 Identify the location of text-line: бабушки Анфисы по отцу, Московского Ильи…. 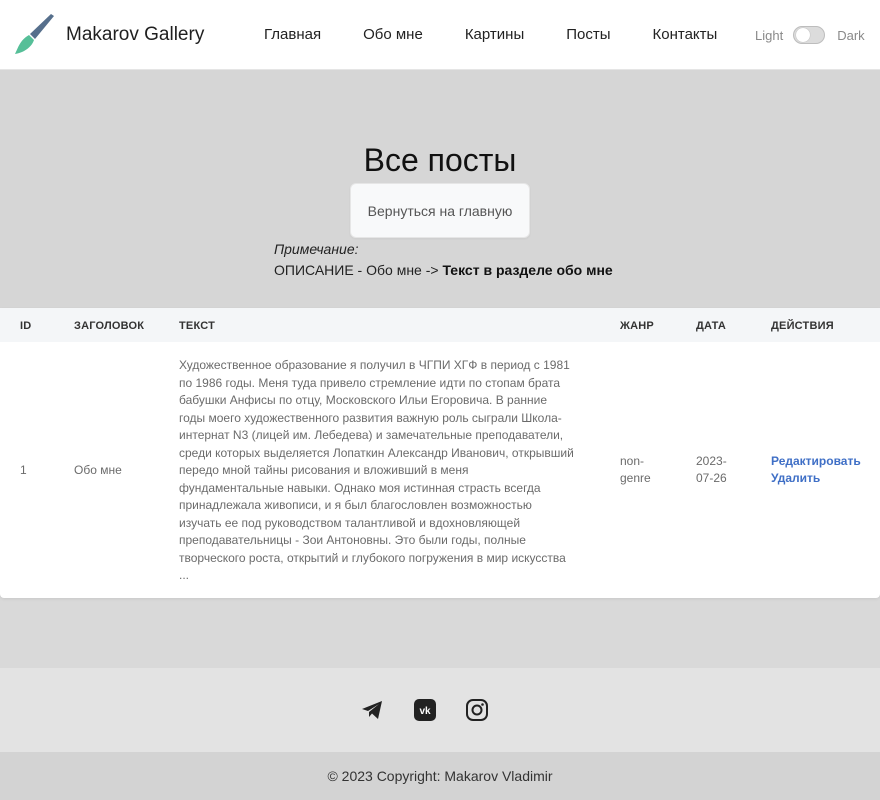
(363, 400).